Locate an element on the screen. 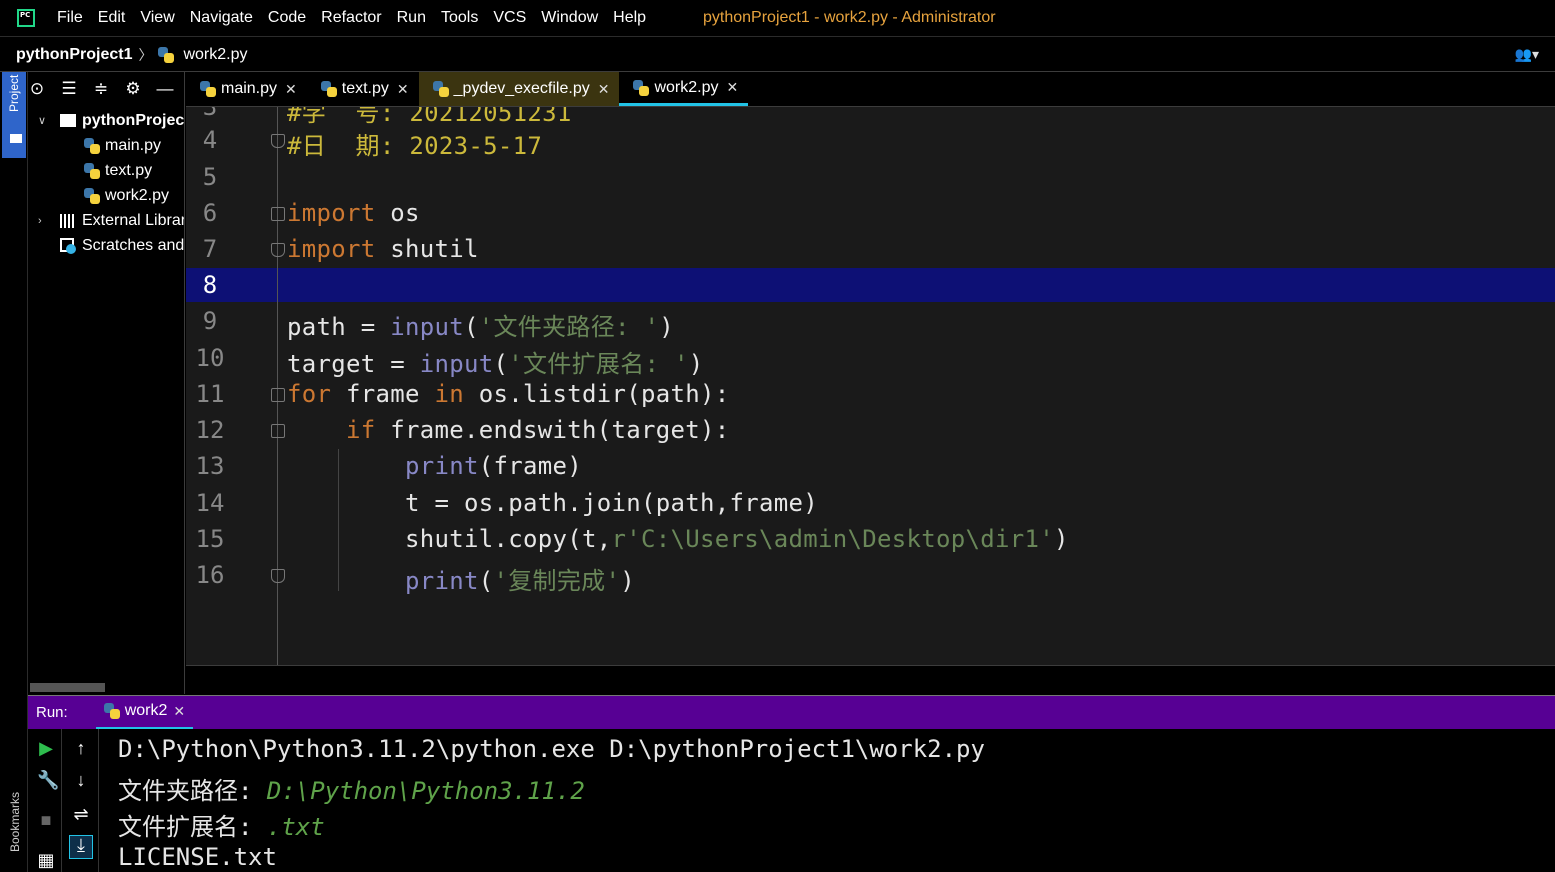 Image resolution: width=1555 pixels, height=872 pixels. stop-icon: ■ is located at coordinates (46, 820).